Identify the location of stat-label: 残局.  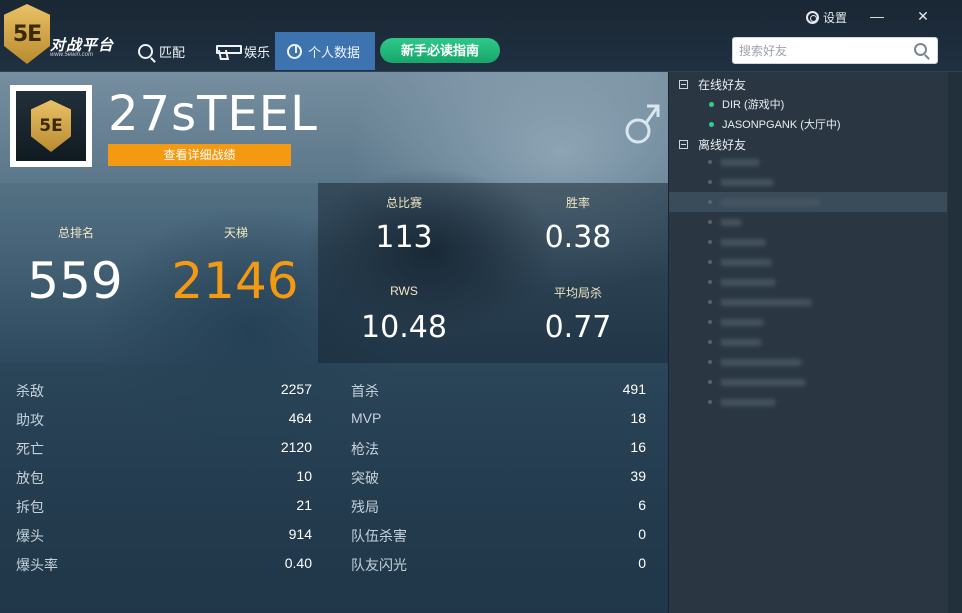
(365, 507).